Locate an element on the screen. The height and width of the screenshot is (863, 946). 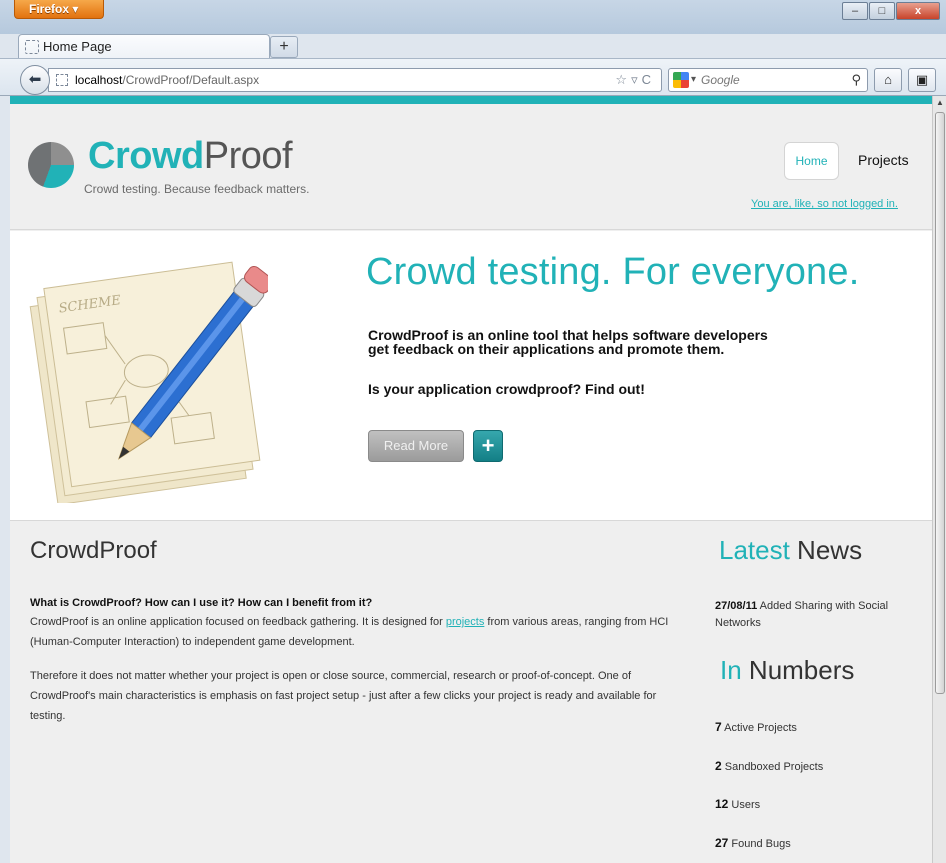
maximize-button: □ is located at coordinates (882, 11).